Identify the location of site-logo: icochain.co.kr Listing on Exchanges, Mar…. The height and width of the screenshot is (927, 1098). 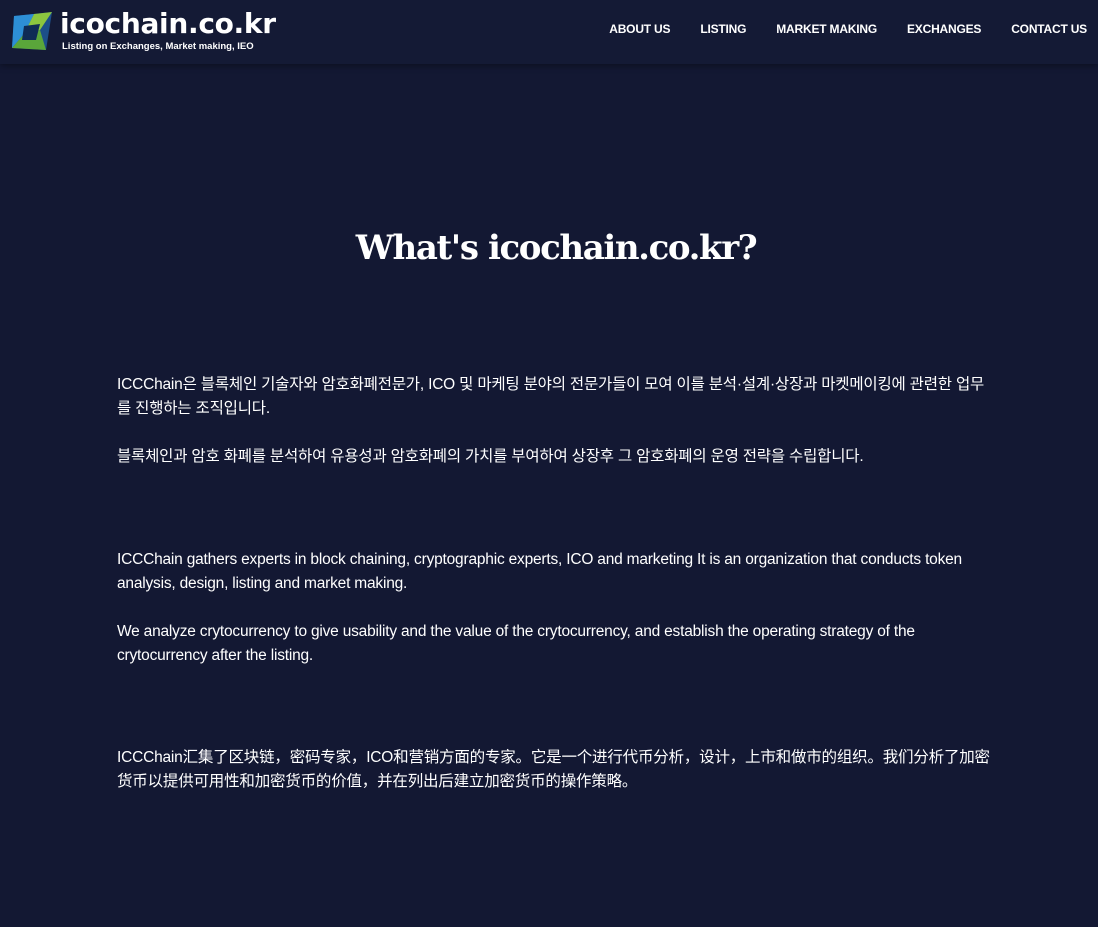
(143, 32).